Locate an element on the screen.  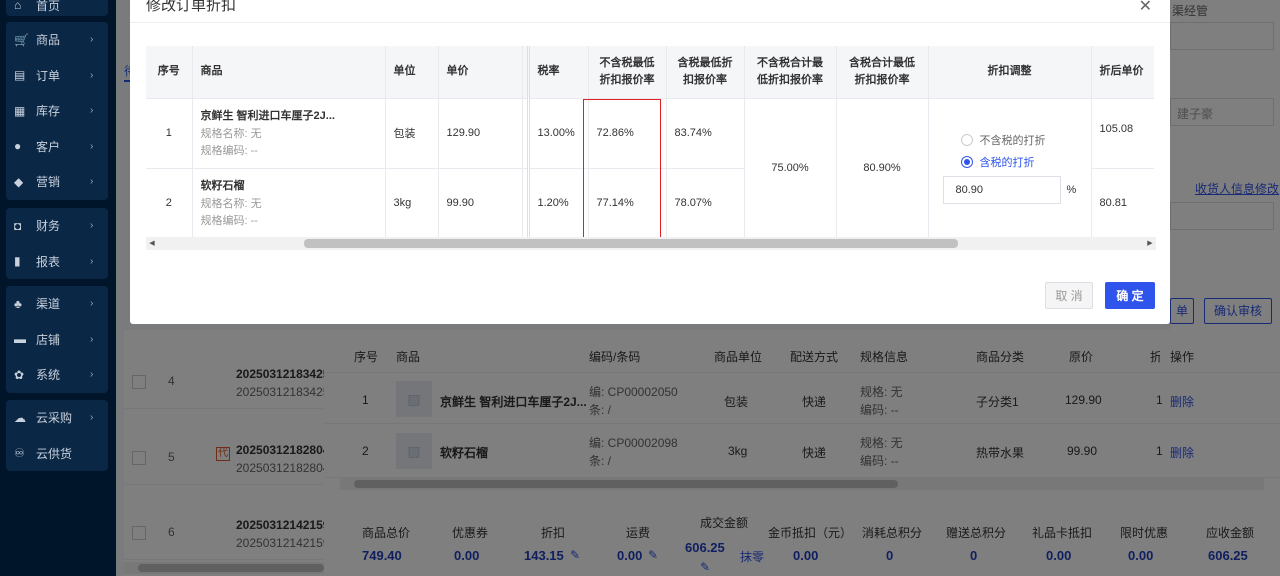
radio-circle-icon is located at coordinates (966, 140).